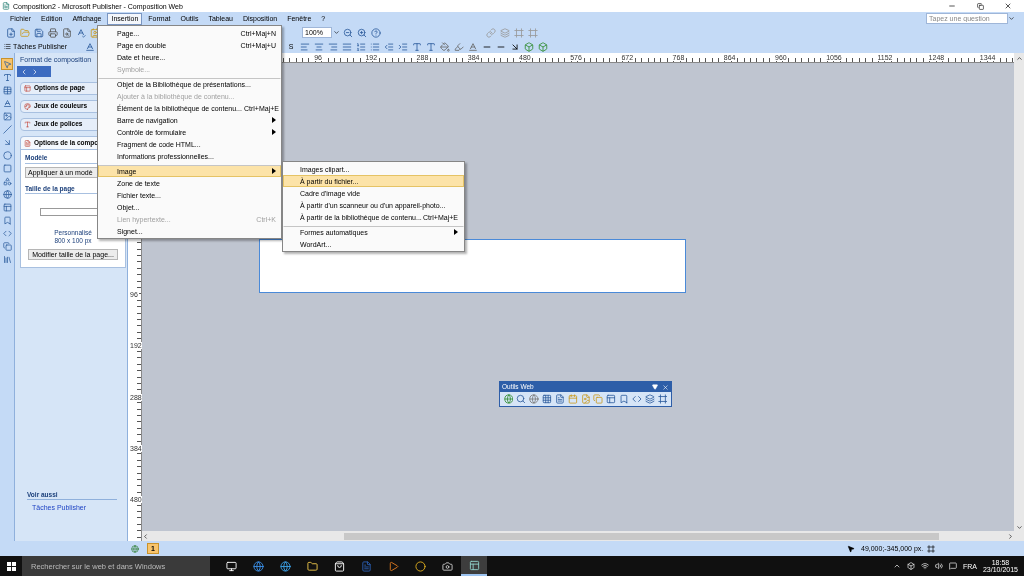 This screenshot has height=576, width=1024. I want to click on code-icon, so click(636, 399).